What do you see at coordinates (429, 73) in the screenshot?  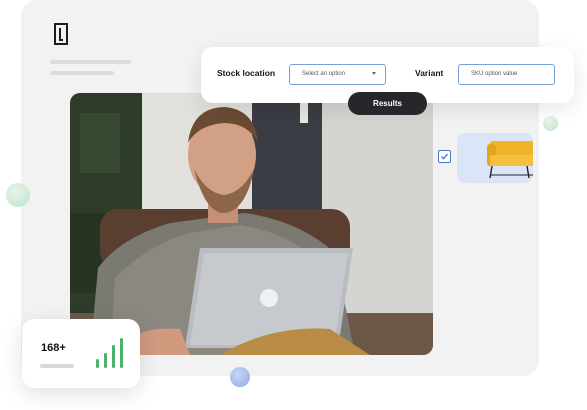 I see `variant-label: Variant` at bounding box center [429, 73].